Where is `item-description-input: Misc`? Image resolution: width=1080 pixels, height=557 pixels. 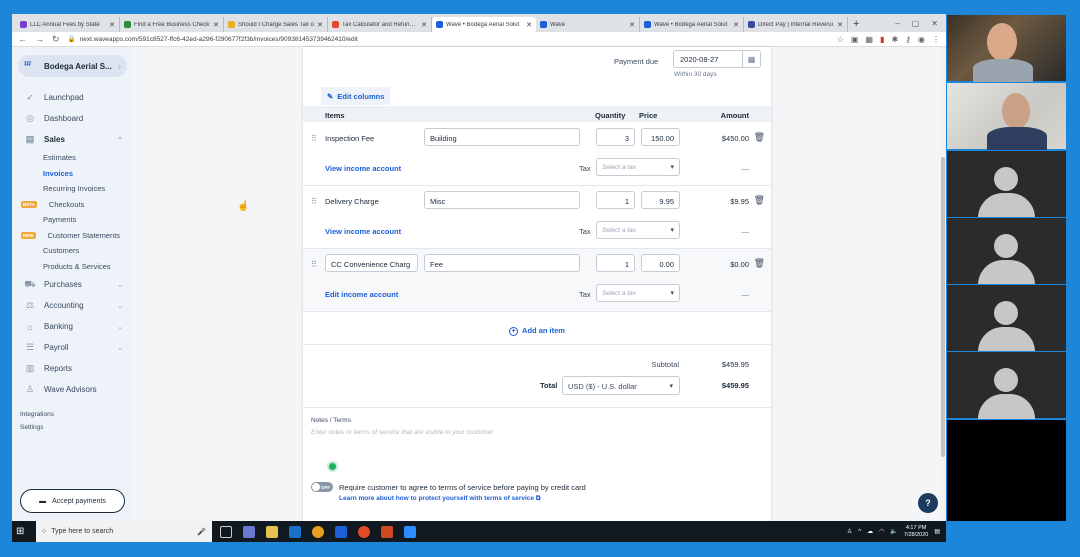 item-description-input: Misc is located at coordinates (502, 200).